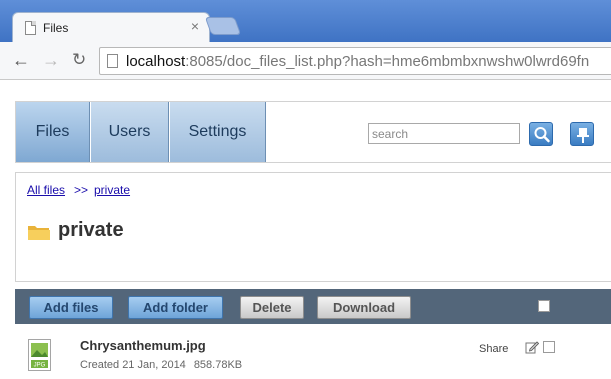 This screenshot has height=379, width=611. What do you see at coordinates (195, 26) in the screenshot?
I see `close-tab-icon: ×` at bounding box center [195, 26].